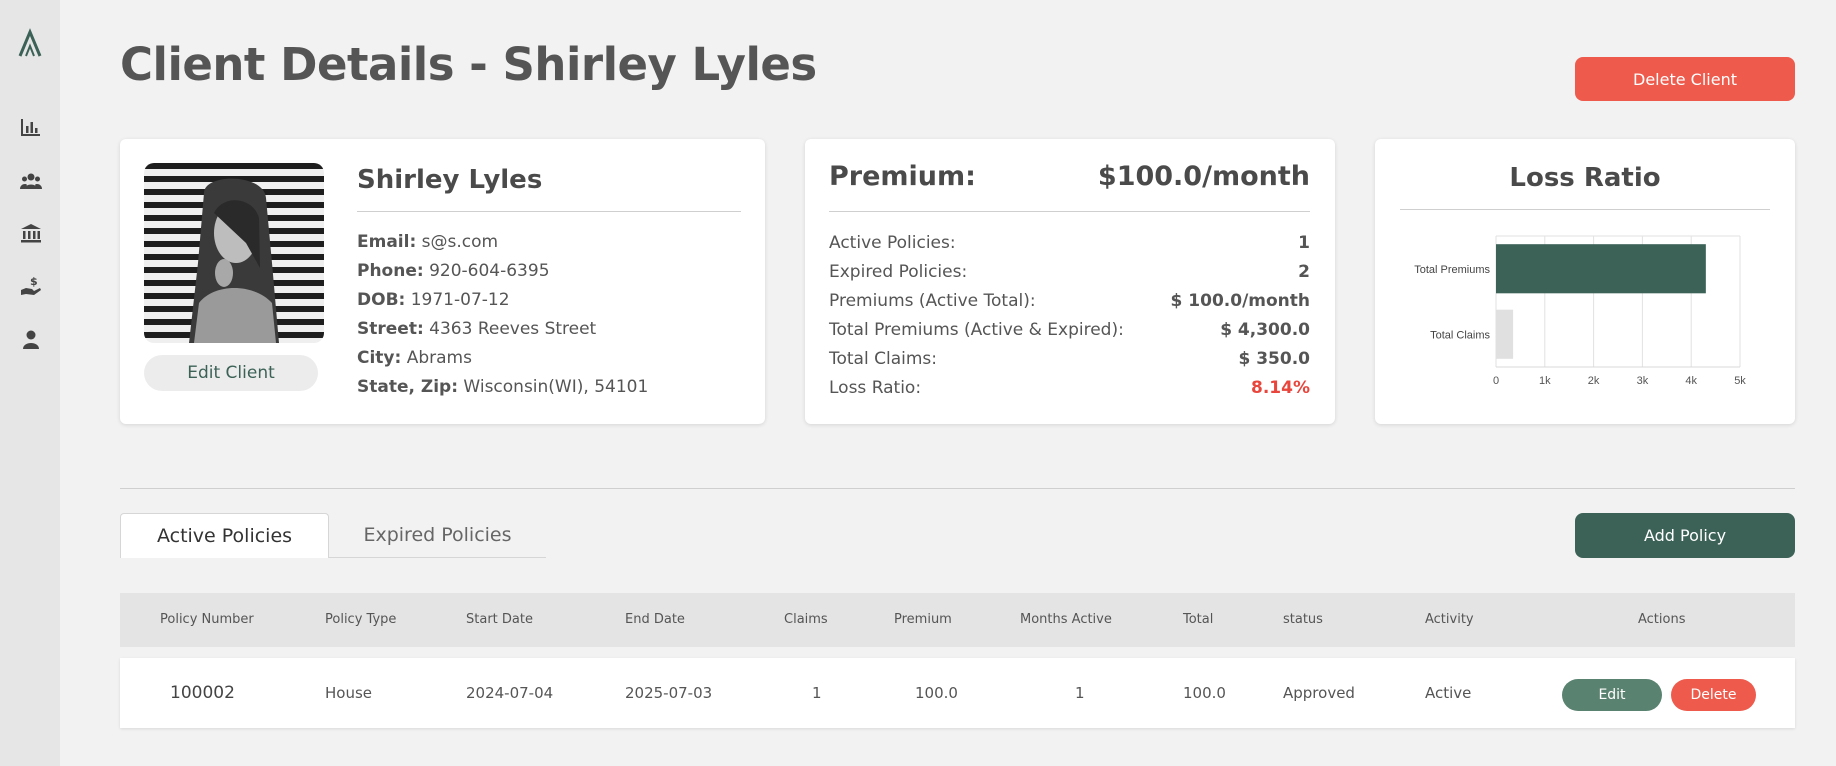 This screenshot has height=766, width=1836. What do you see at coordinates (30, 43) in the screenshot?
I see `logo-a-icon` at bounding box center [30, 43].